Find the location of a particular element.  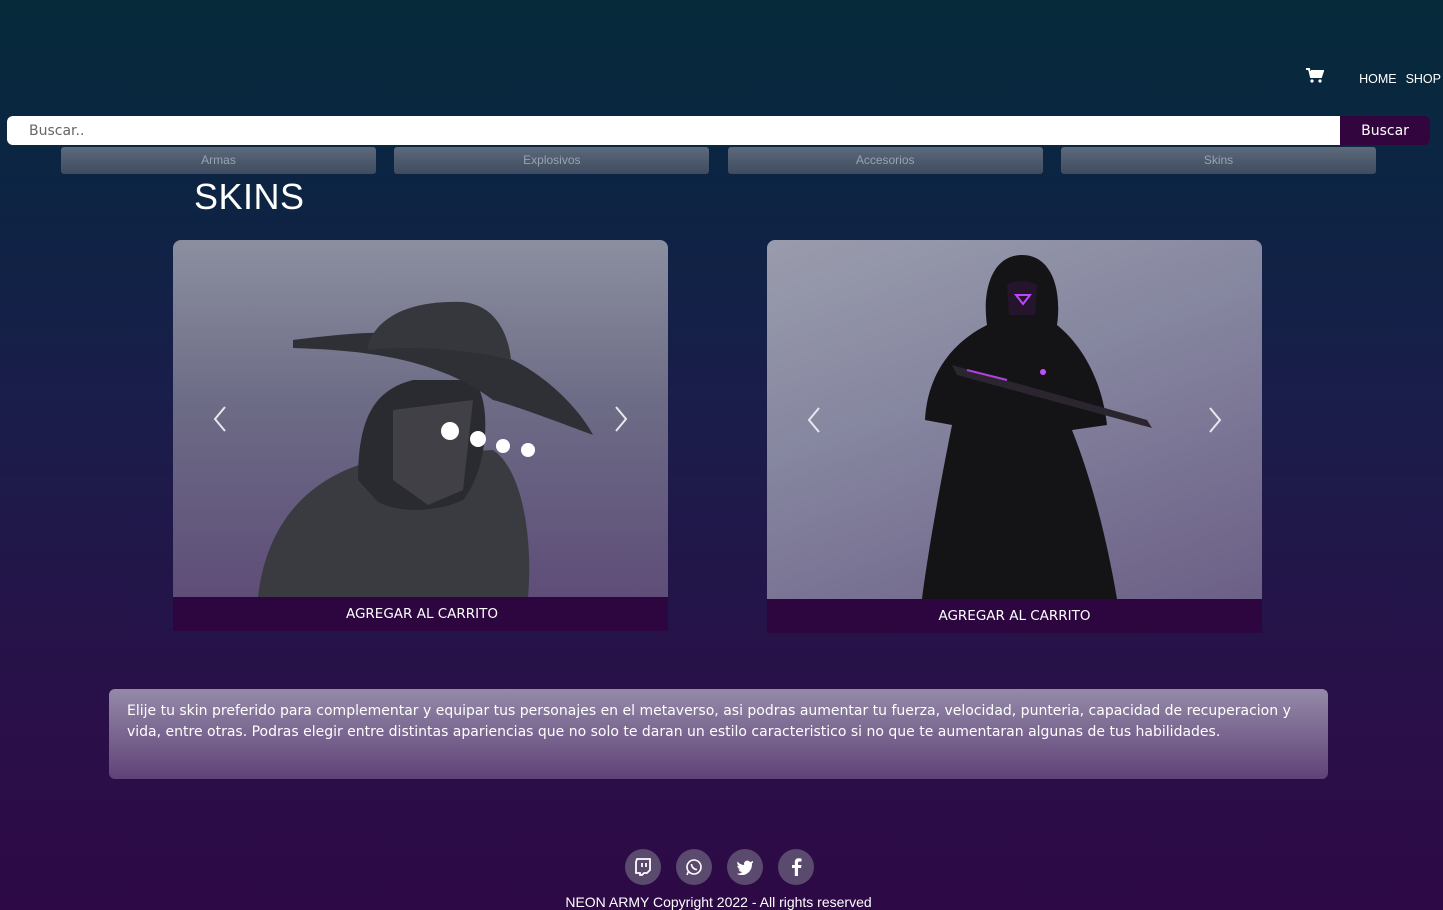

facebook-icon is located at coordinates (796, 867).